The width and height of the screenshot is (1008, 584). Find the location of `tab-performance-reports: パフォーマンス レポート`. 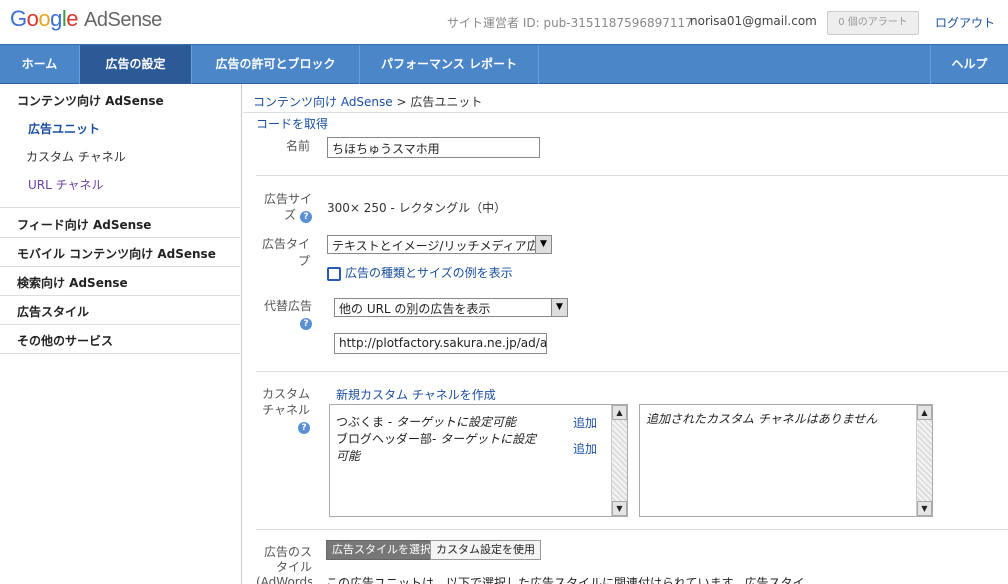

tab-performance-reports: パフォーマンス レポート is located at coordinates (449, 64).